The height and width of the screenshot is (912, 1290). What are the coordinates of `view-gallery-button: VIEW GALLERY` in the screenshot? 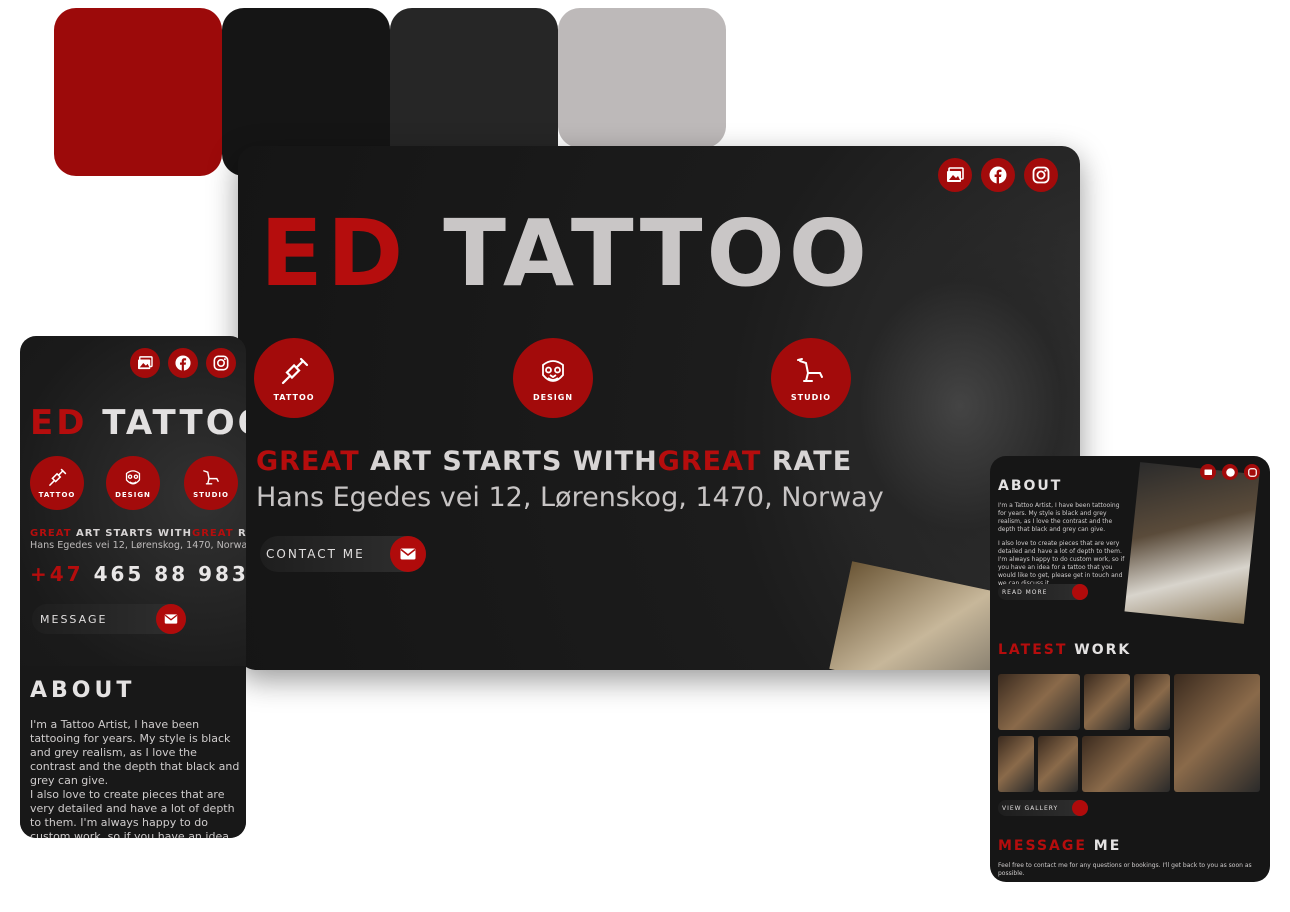 It's located at (1043, 808).